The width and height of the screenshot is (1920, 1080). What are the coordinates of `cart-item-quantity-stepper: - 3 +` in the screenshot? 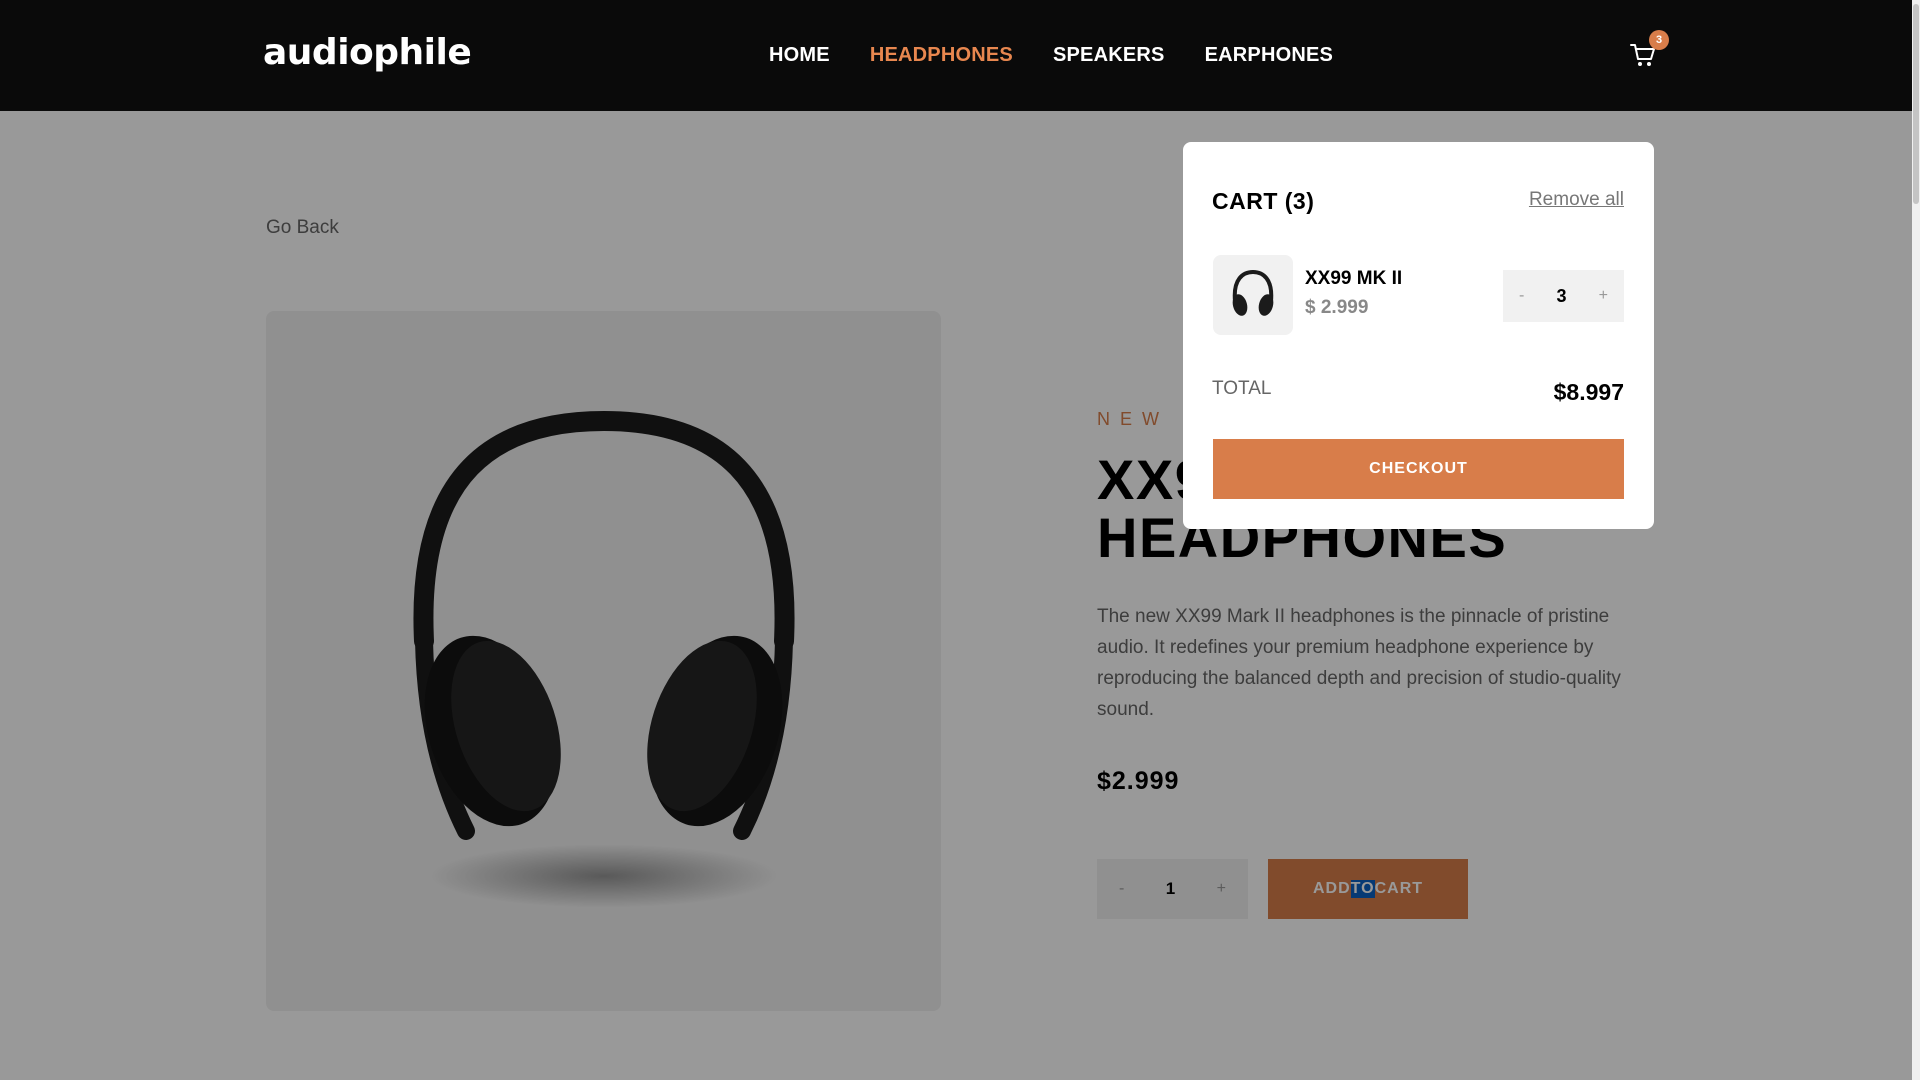 It's located at (1563, 296).